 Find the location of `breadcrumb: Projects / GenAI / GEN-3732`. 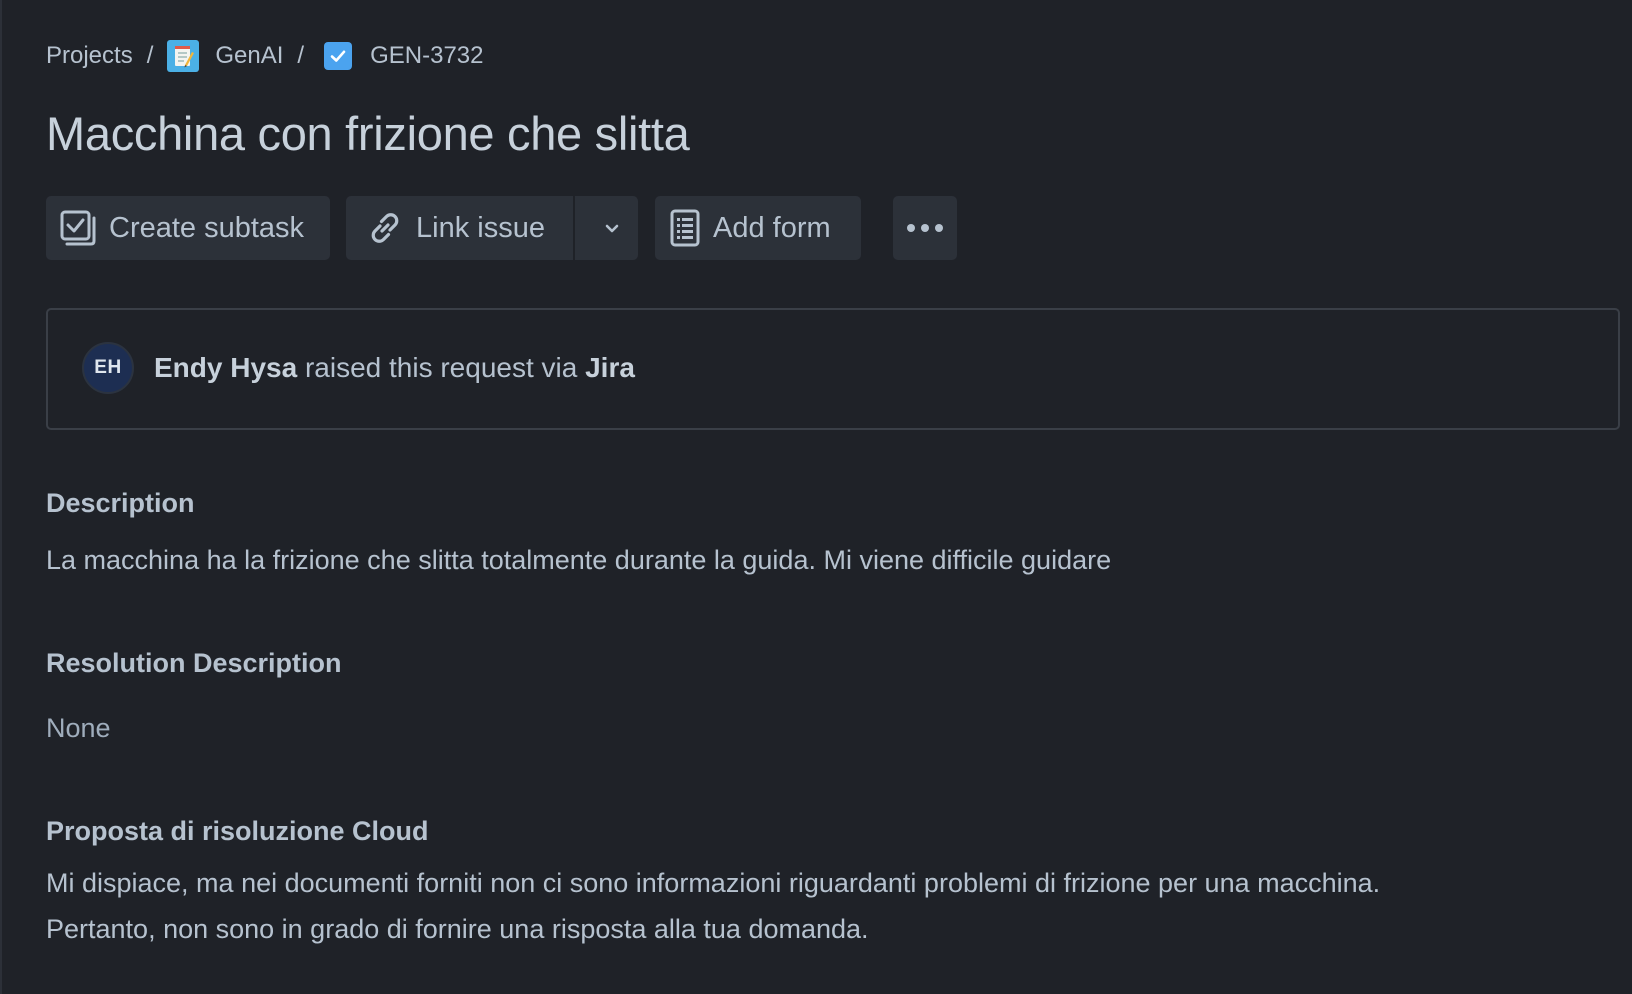

breadcrumb: Projects / GenAI / GEN-3732 is located at coordinates (264, 56).